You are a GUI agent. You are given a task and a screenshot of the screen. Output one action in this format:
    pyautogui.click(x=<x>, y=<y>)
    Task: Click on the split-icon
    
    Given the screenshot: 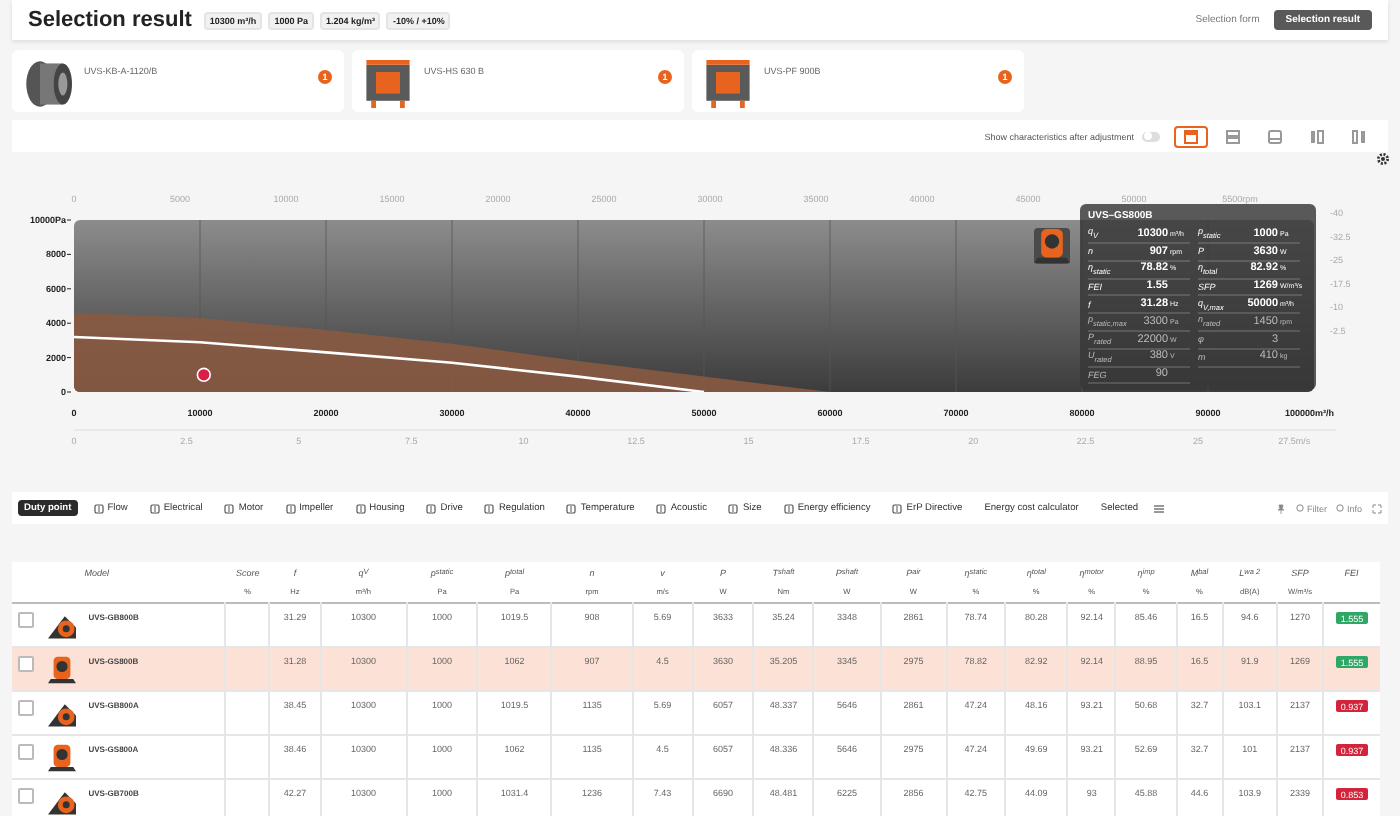 What is the action you would take?
    pyautogui.click(x=1359, y=136)
    